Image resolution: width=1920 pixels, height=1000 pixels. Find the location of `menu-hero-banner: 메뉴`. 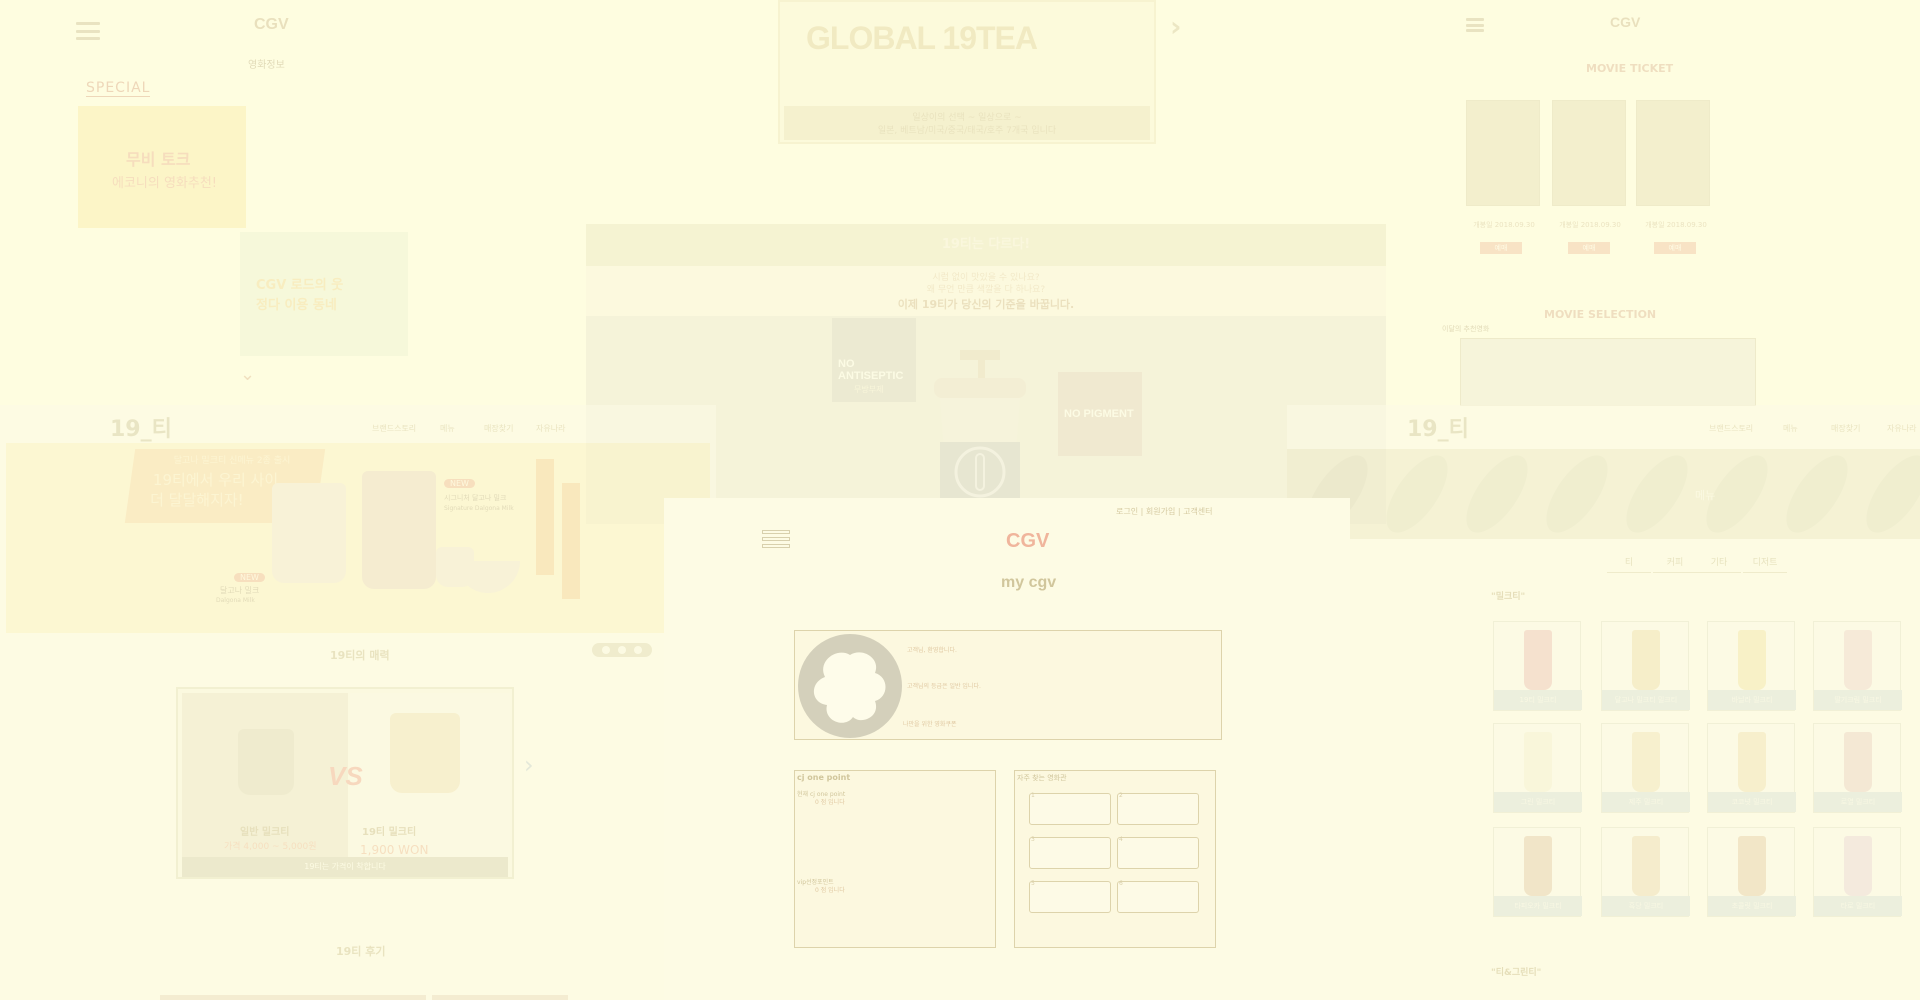

menu-hero-banner: 메뉴 is located at coordinates (1603, 494).